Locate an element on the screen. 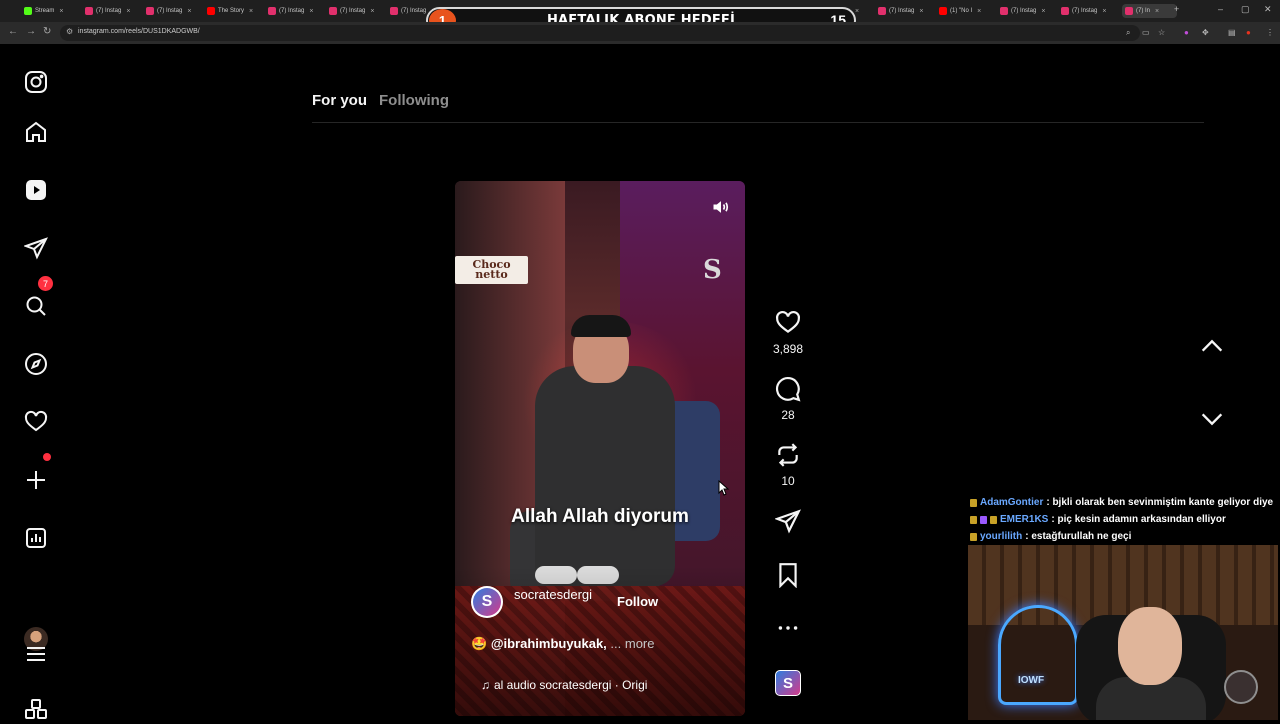 The height and width of the screenshot is (724, 1280). bookmark-star-icon: ☆ is located at coordinates (1161, 32).